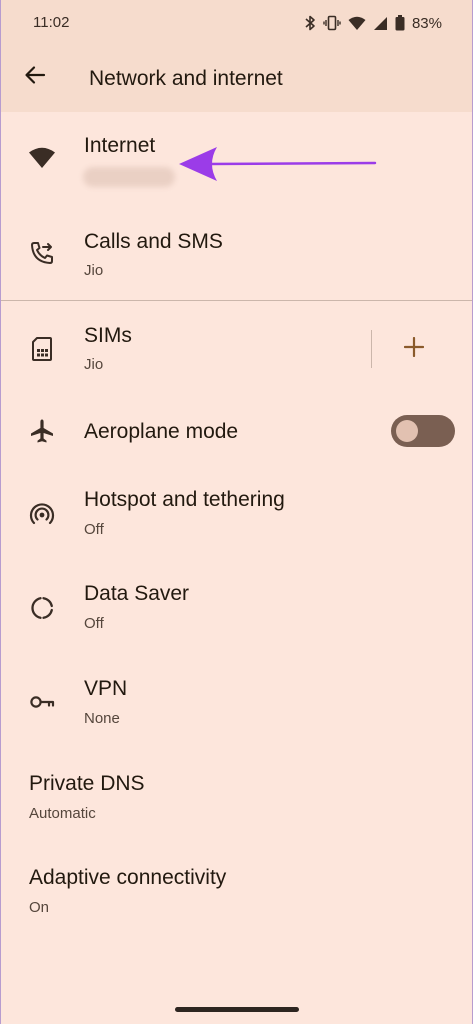 The image size is (473, 1024). Describe the element at coordinates (400, 23) in the screenshot. I see `battery-icon` at that location.